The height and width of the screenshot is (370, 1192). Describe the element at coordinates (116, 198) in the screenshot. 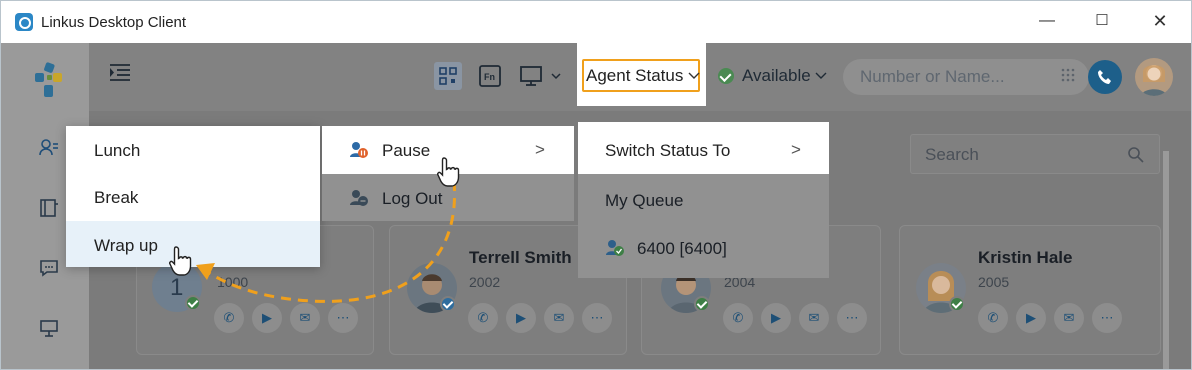

I see `menu-item-break: Break` at that location.